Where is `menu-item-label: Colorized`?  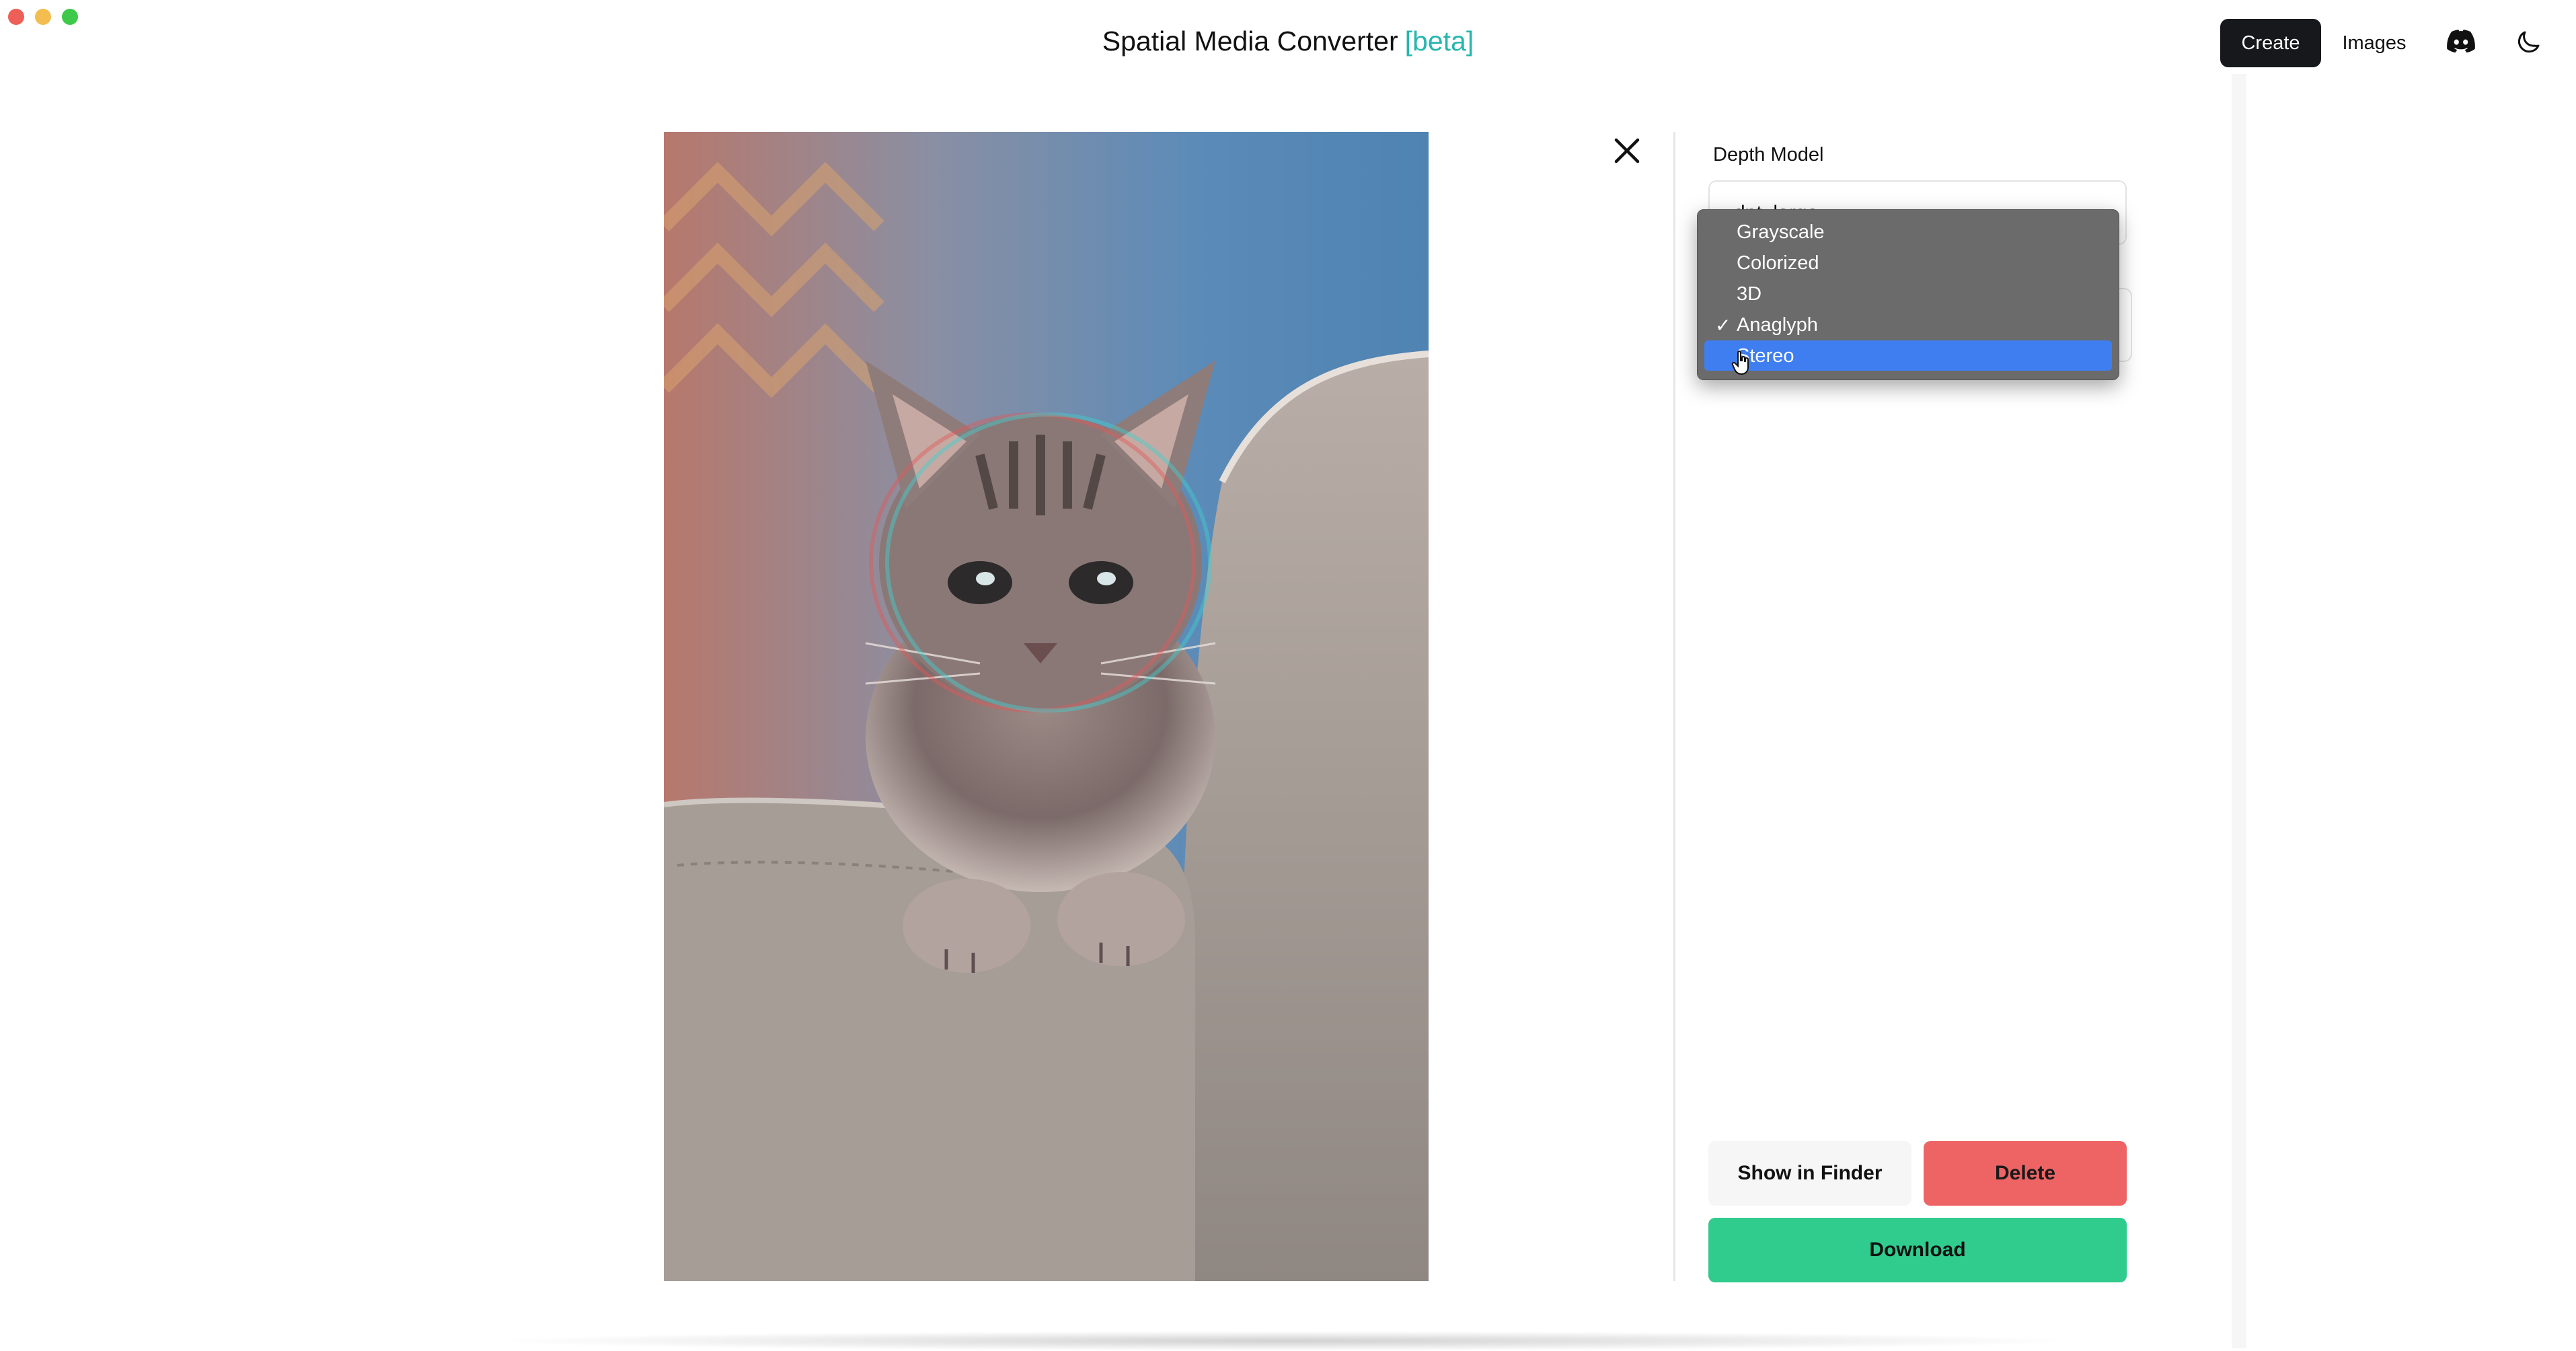 menu-item-label: Colorized is located at coordinates (1778, 263).